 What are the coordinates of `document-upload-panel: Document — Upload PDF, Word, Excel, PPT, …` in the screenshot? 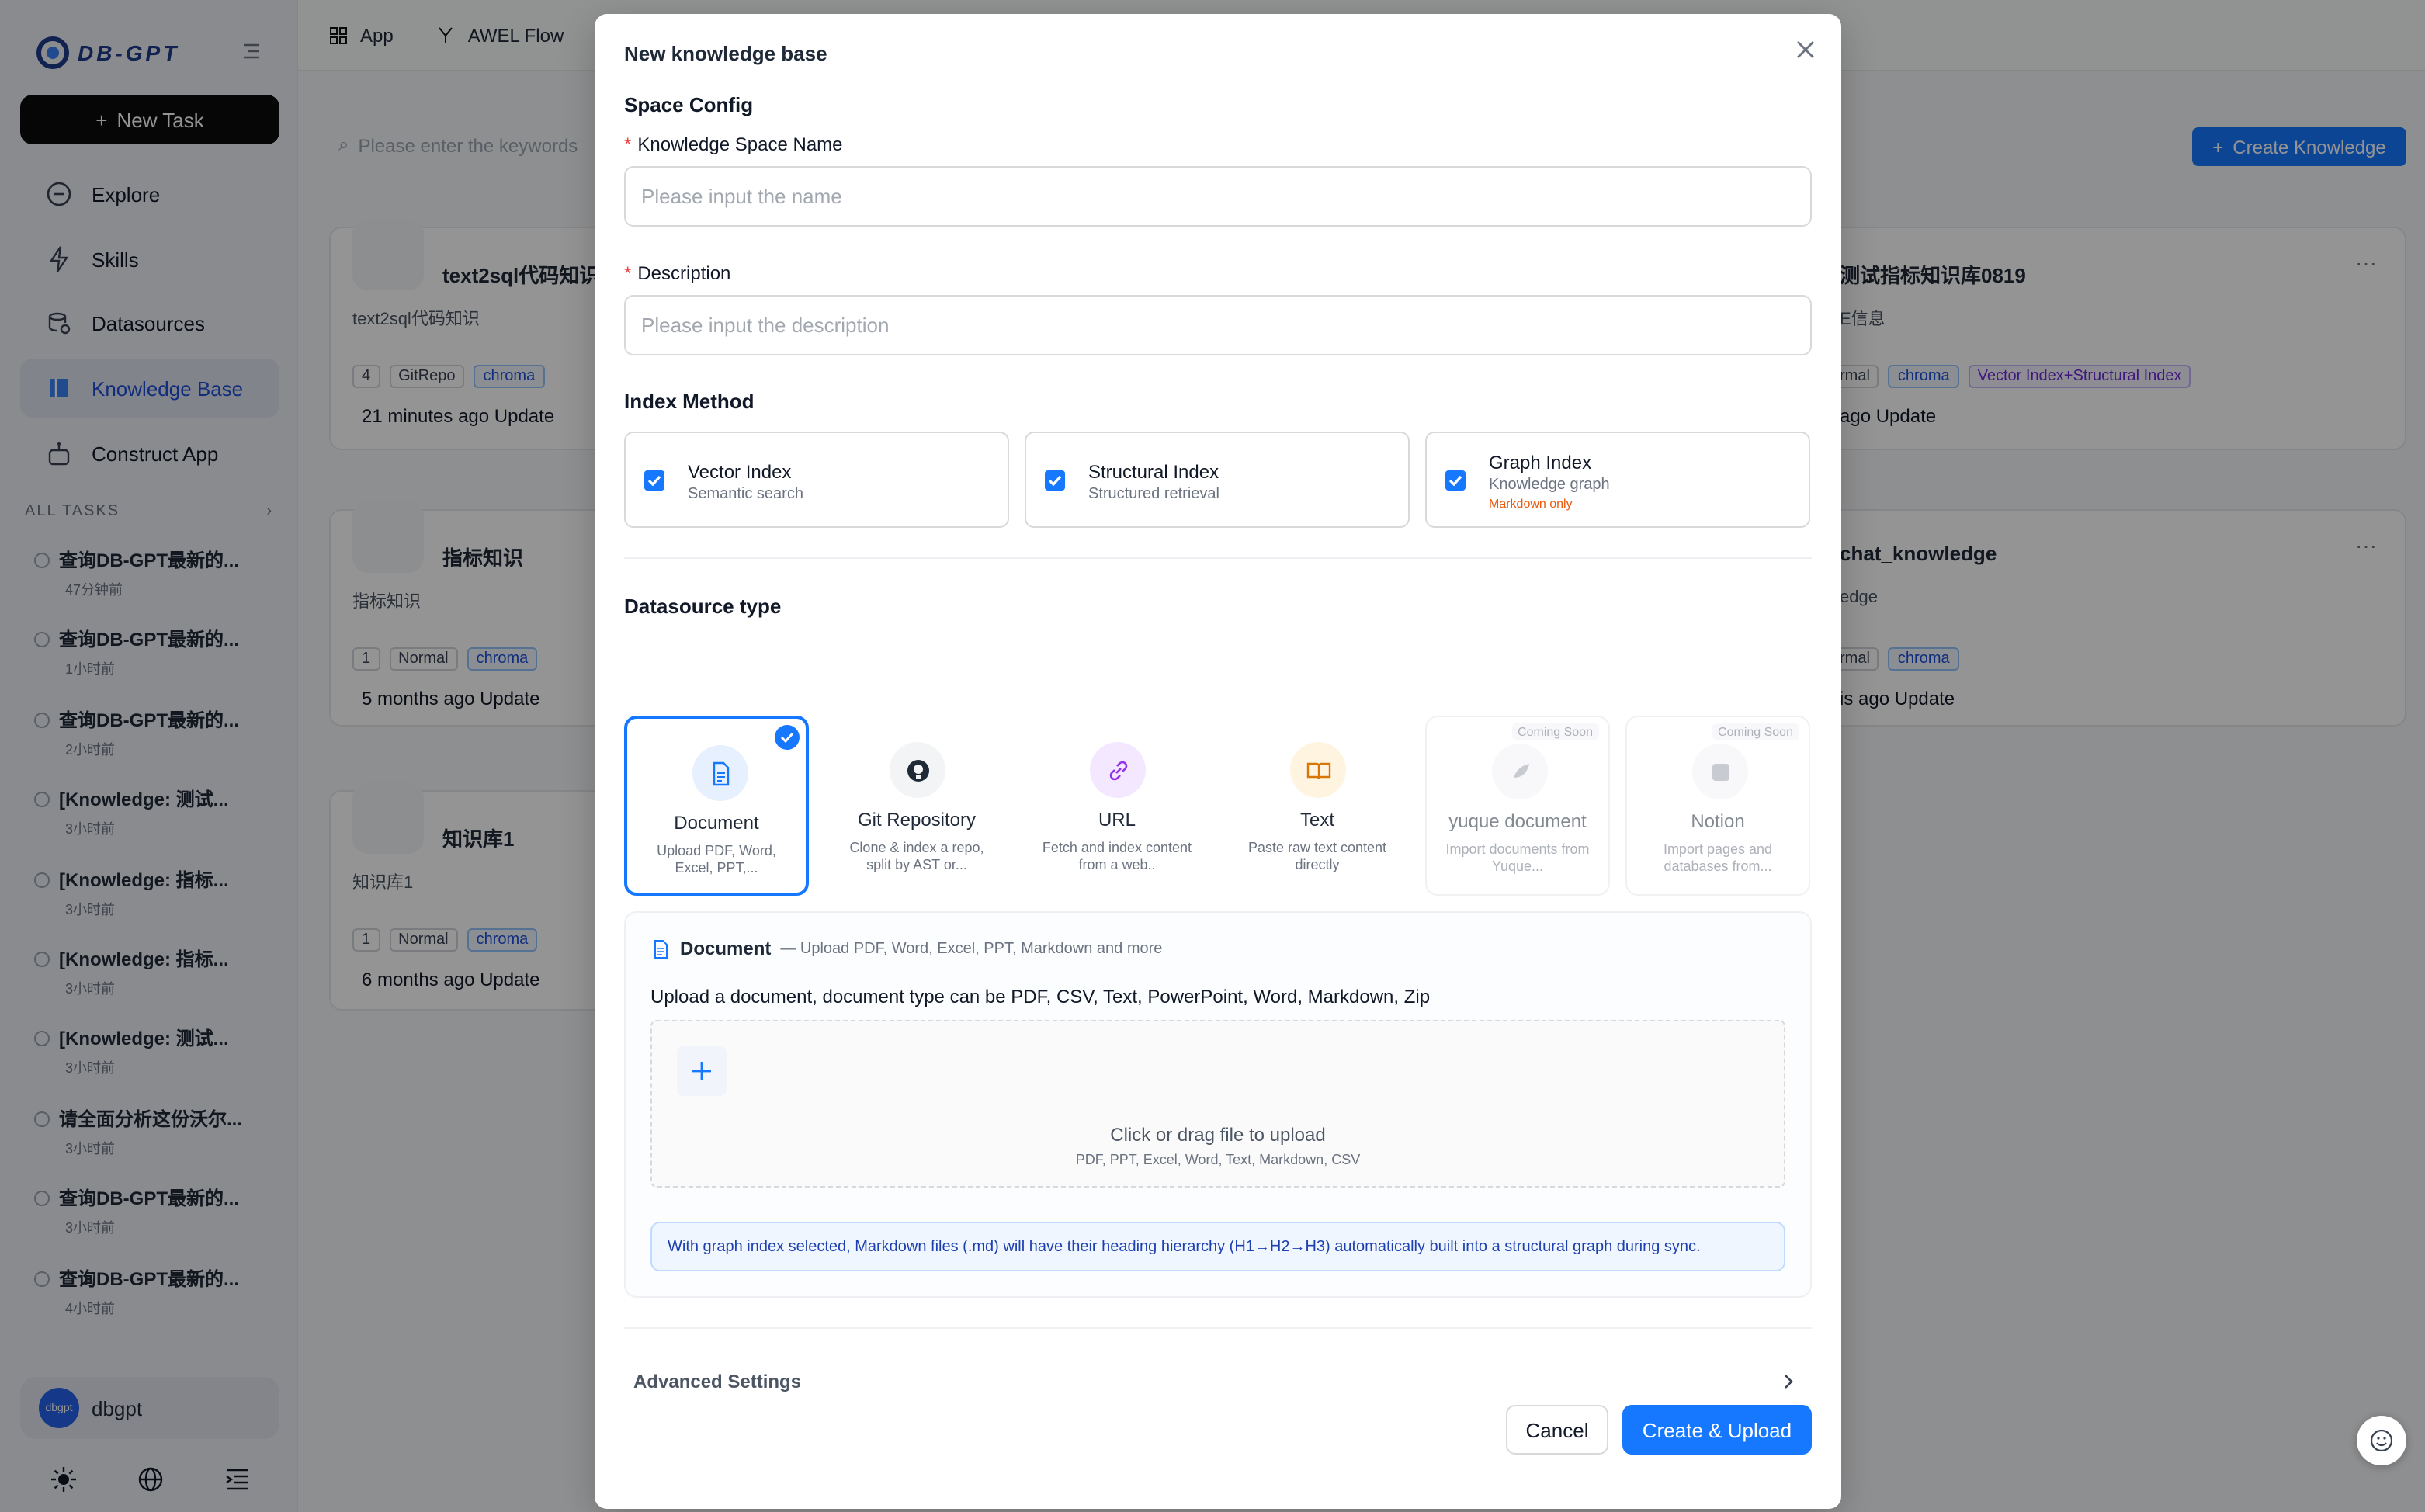 It's located at (1218, 1104).